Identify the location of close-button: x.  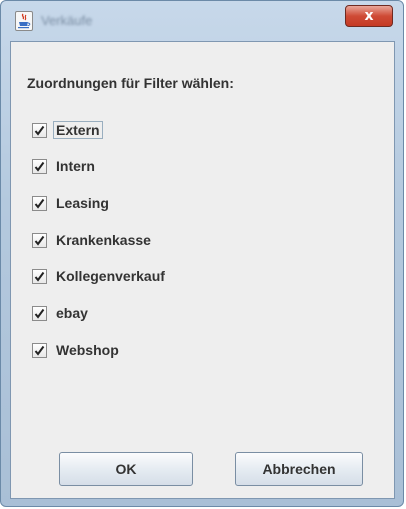
(369, 16).